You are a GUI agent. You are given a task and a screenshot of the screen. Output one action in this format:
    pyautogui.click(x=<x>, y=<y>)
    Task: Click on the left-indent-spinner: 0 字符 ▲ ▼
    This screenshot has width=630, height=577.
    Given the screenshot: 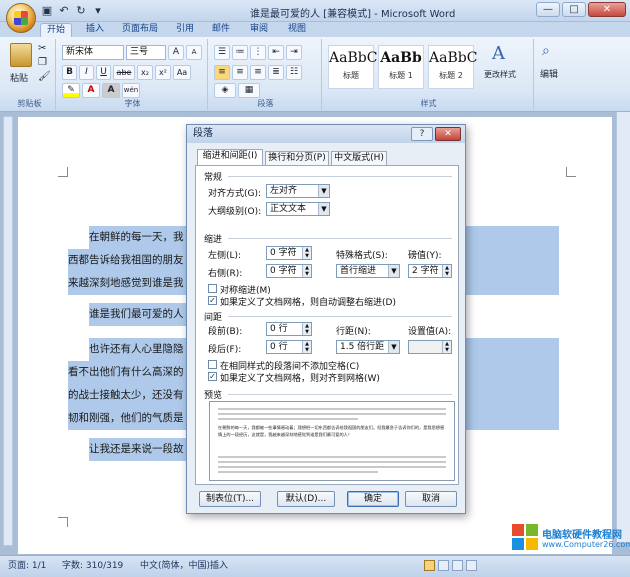 What is the action you would take?
    pyautogui.click(x=289, y=253)
    